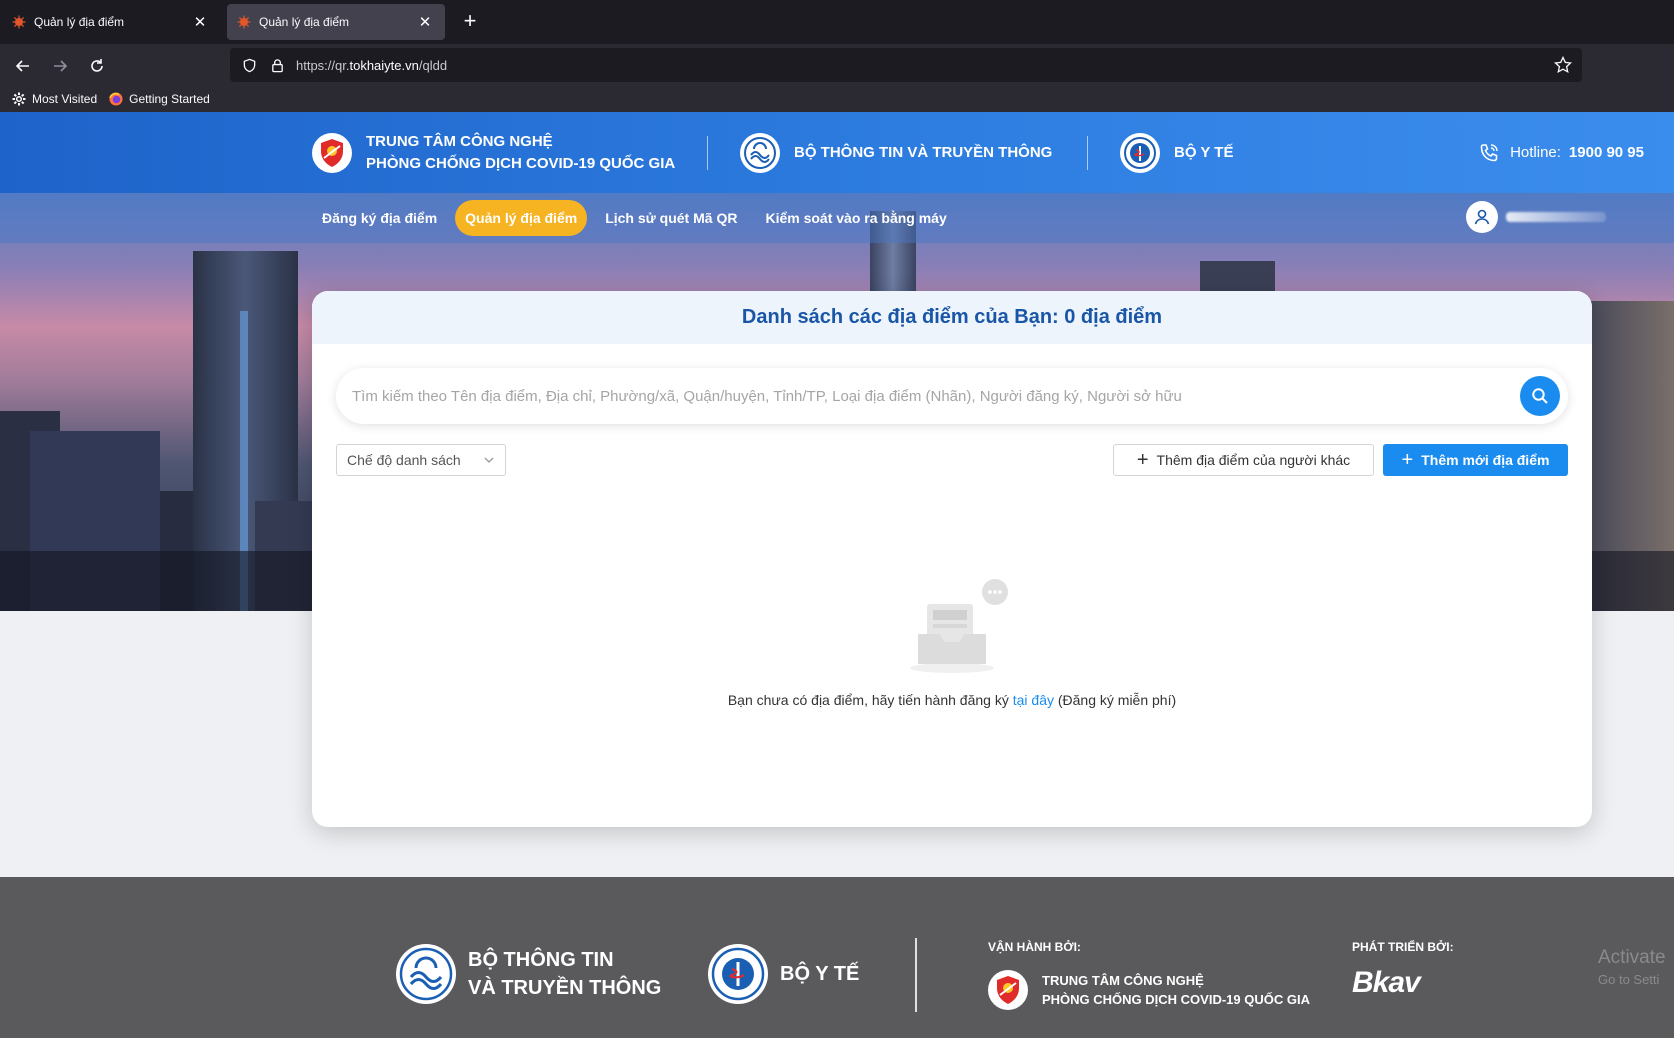 Image resolution: width=1674 pixels, height=1038 pixels. I want to click on bkav-logo: Bkav, so click(1386, 983).